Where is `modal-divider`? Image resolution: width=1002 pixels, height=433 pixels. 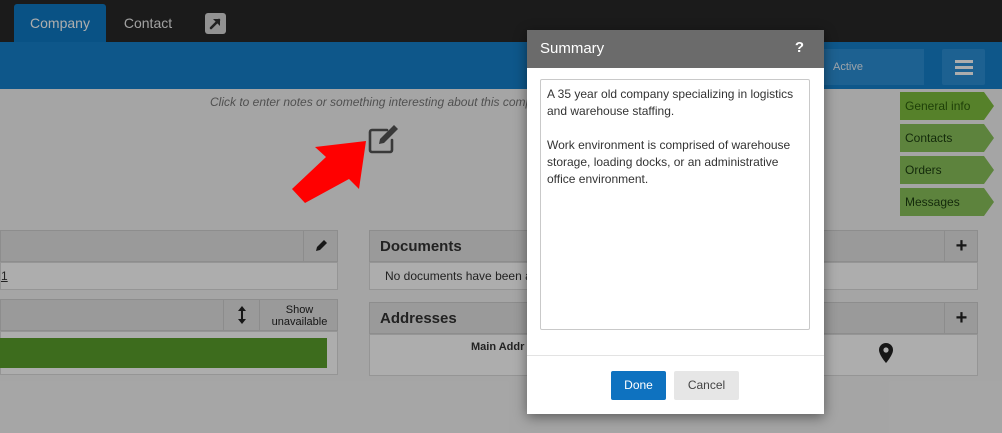 modal-divider is located at coordinates (675, 355).